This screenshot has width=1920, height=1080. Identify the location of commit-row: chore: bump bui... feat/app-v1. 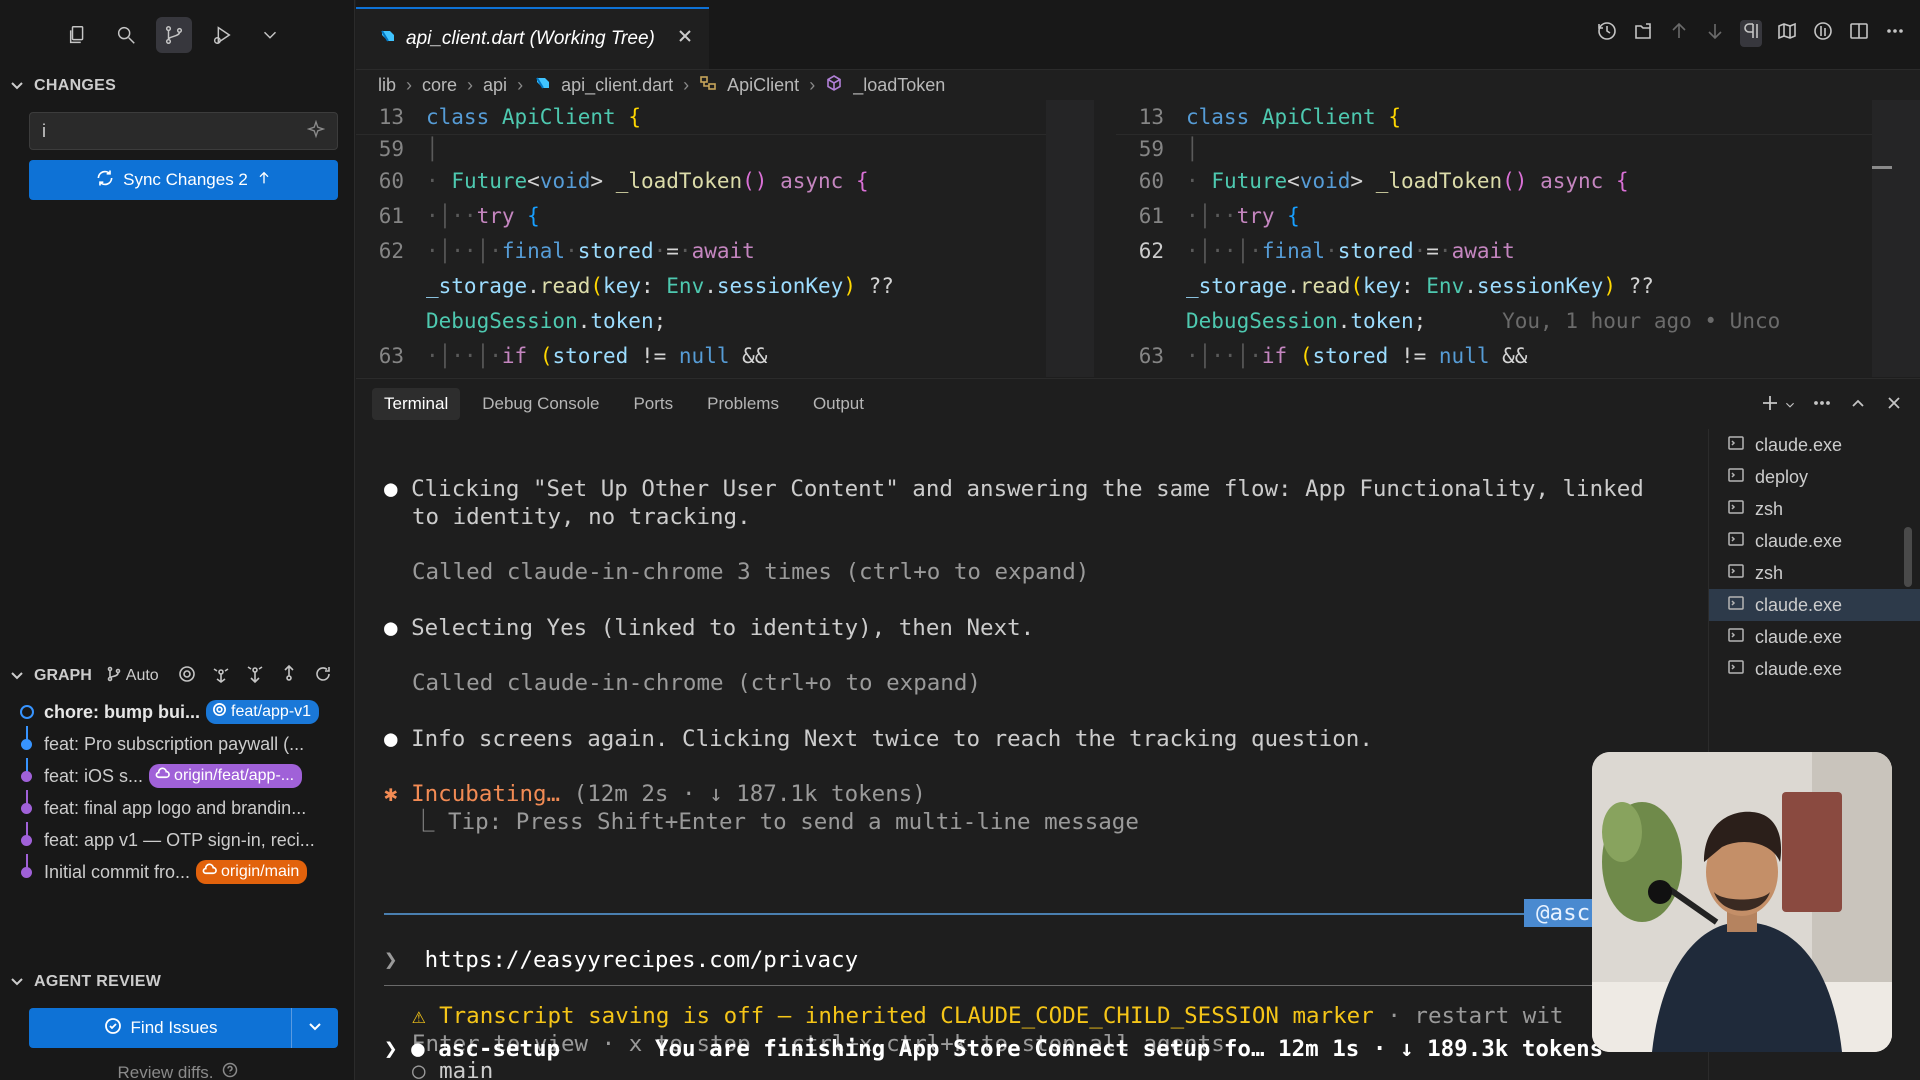
(177, 712).